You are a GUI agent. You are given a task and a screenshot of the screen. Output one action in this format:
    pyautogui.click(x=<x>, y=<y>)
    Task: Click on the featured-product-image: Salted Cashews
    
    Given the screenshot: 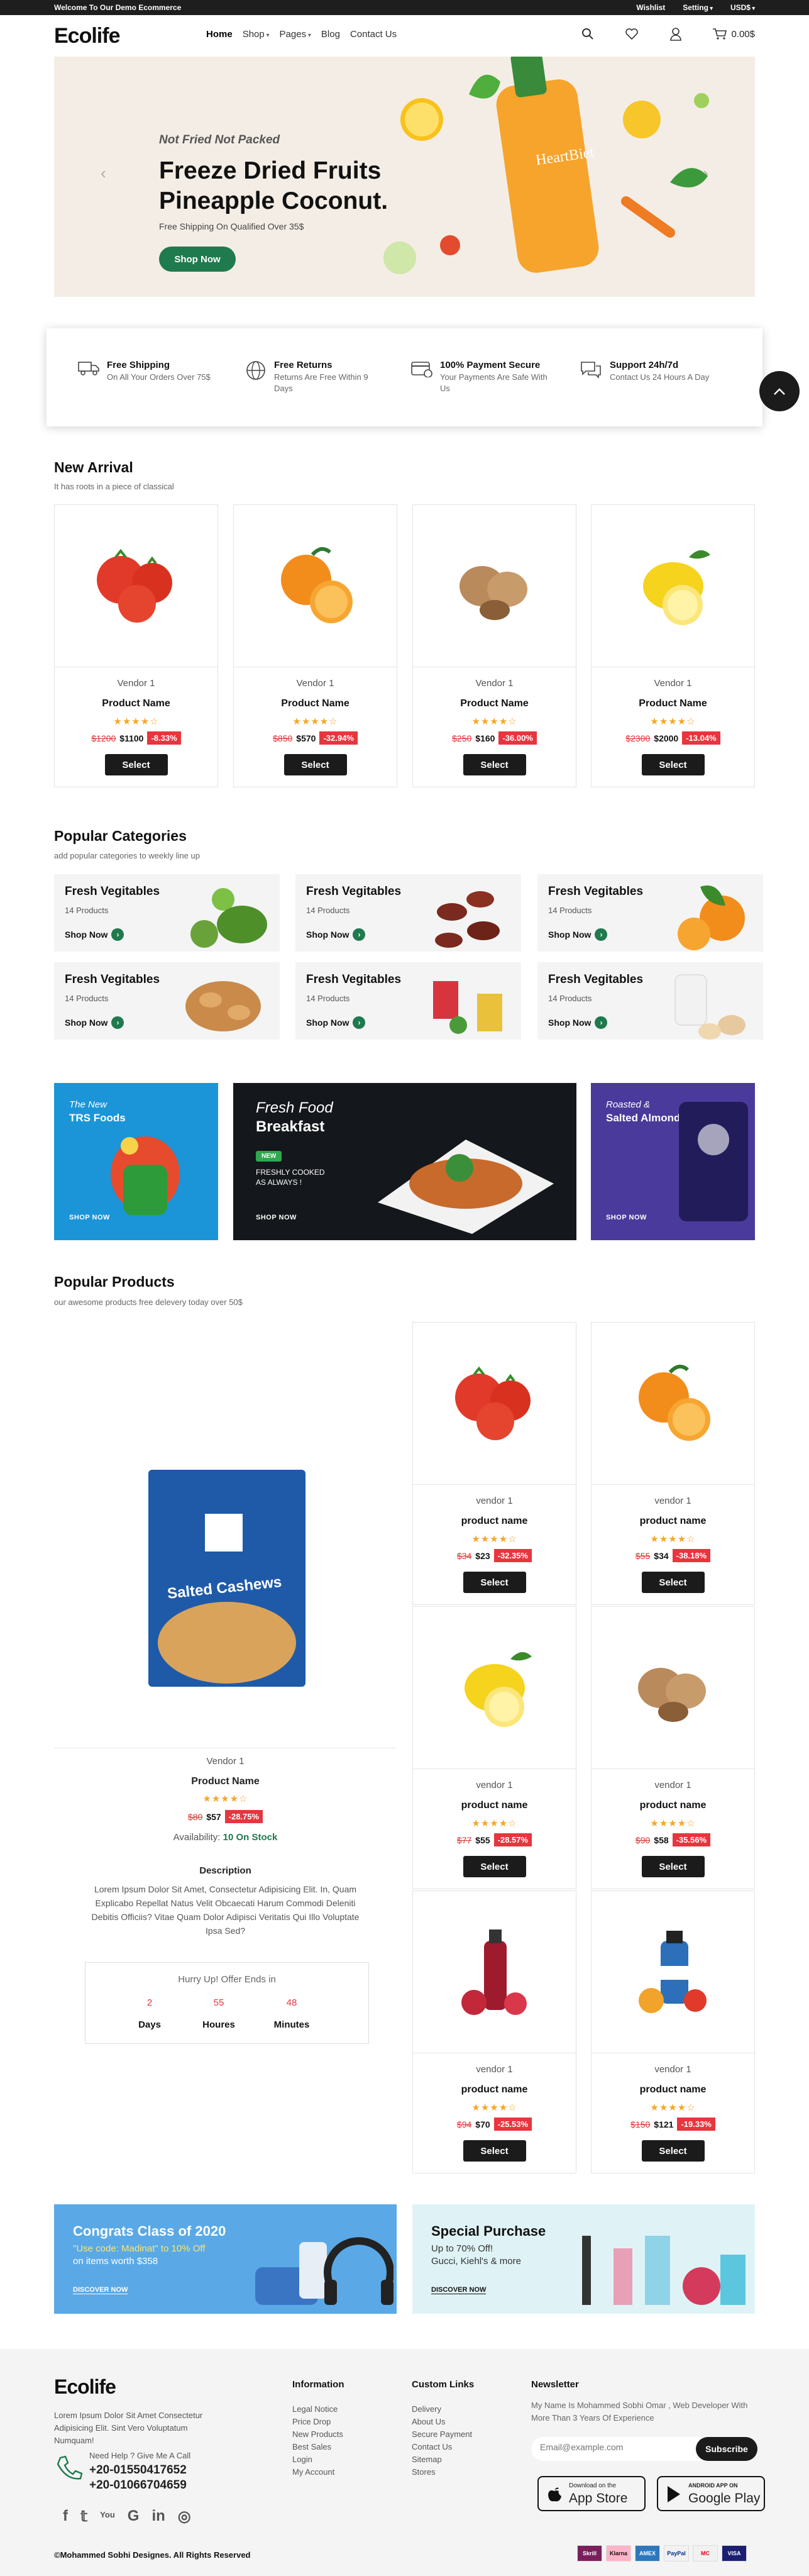 What is the action you would take?
    pyautogui.click(x=227, y=1580)
    